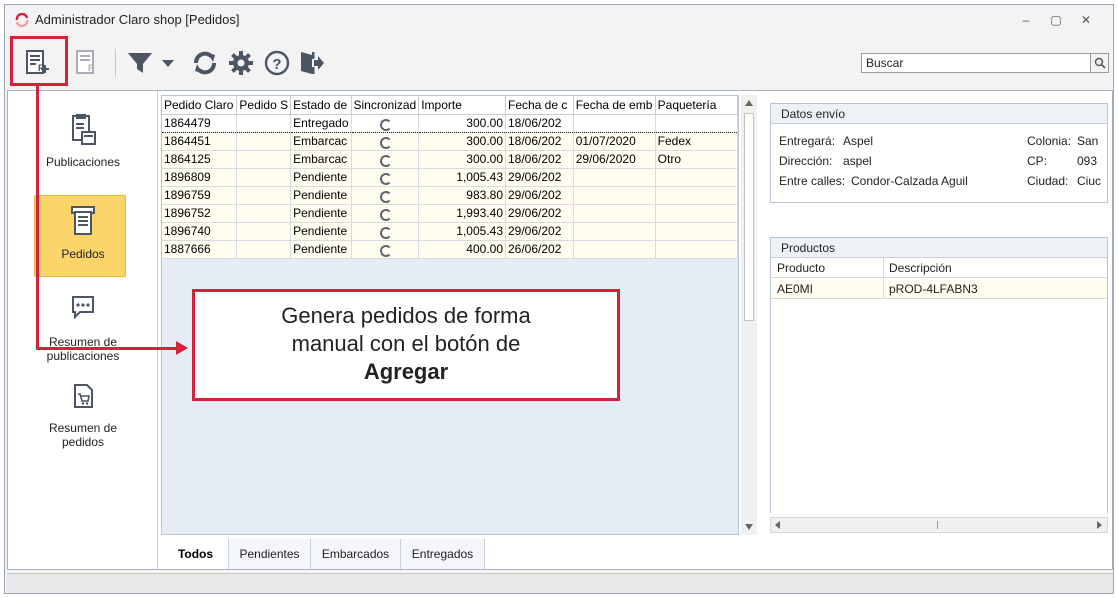 This screenshot has height=598, width=1118. What do you see at coordinates (560, 583) in the screenshot?
I see `status-bar` at bounding box center [560, 583].